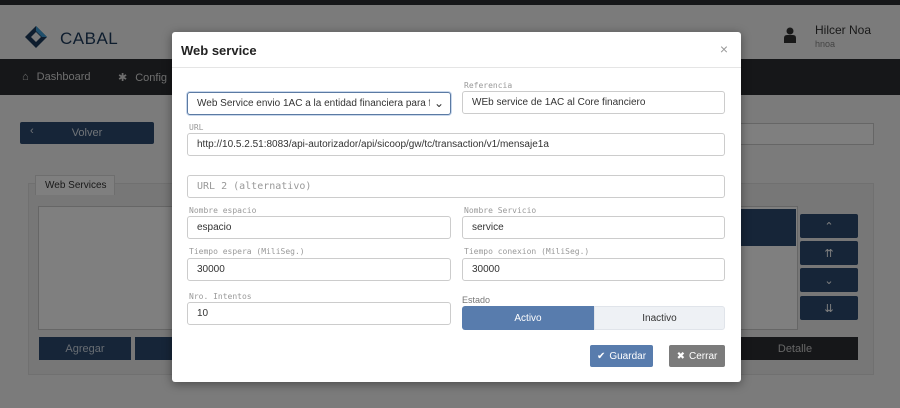  I want to click on url-label: URL, so click(196, 127).